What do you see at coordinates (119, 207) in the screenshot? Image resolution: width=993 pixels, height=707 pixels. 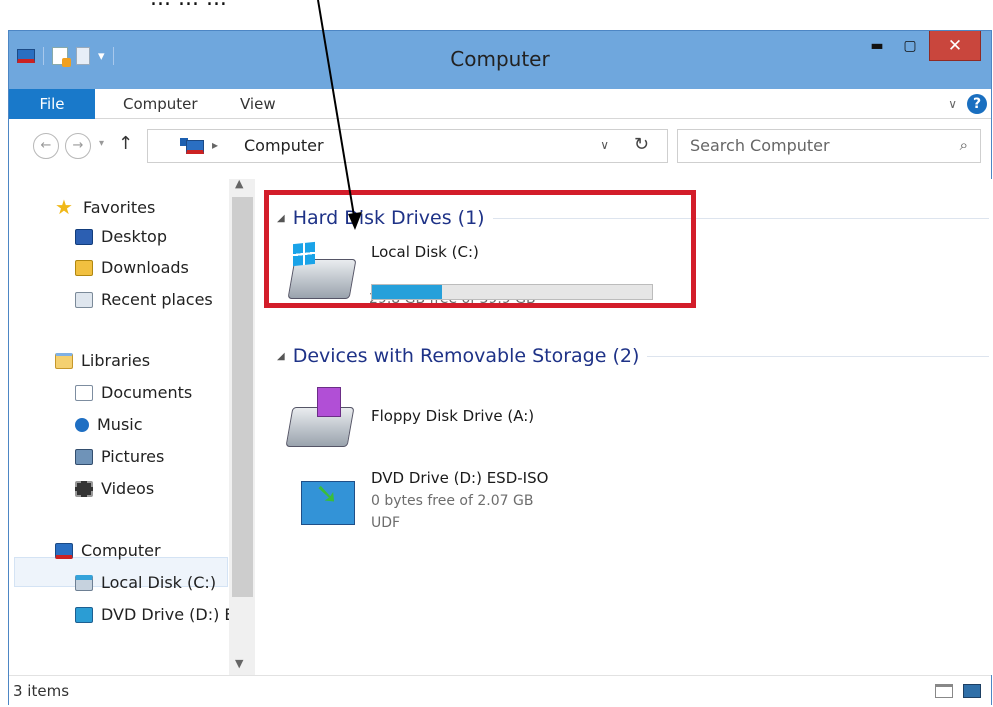 I see `nav-label: Favorites` at bounding box center [119, 207].